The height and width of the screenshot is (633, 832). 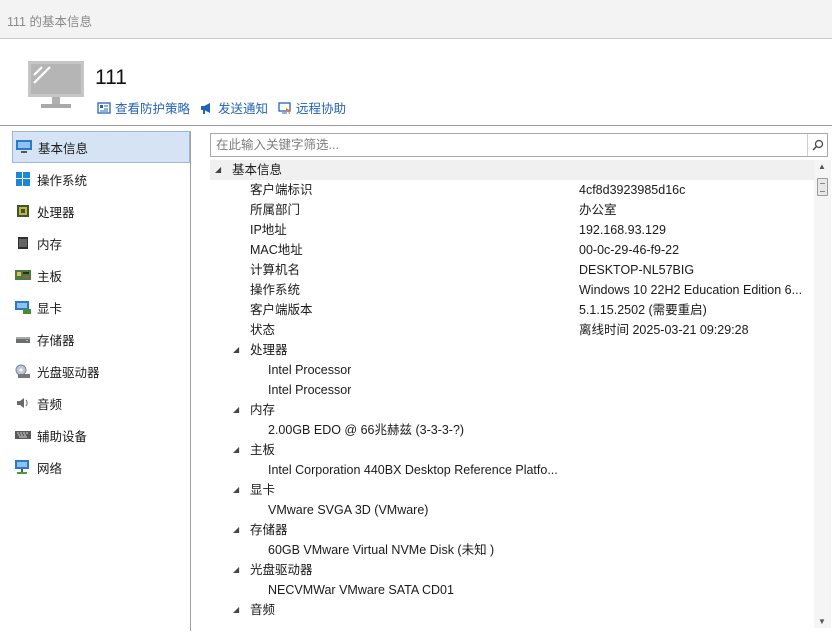 I want to click on field-label: 所属部门, so click(x=275, y=210).